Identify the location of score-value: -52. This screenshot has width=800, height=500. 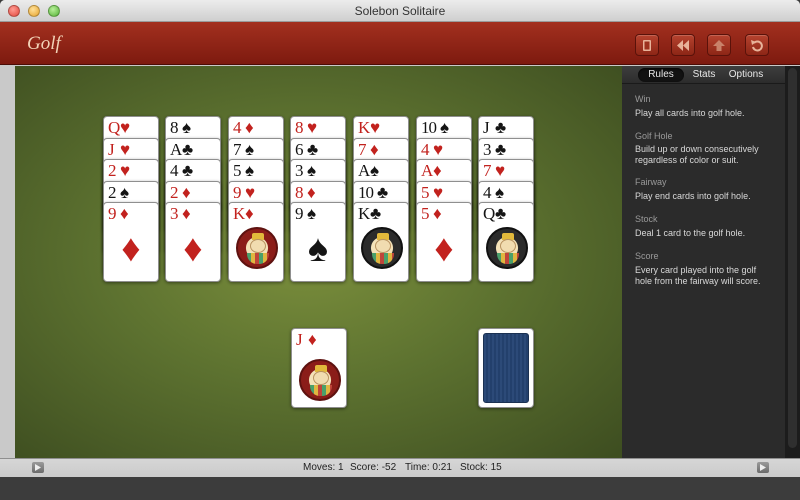
(389, 467).